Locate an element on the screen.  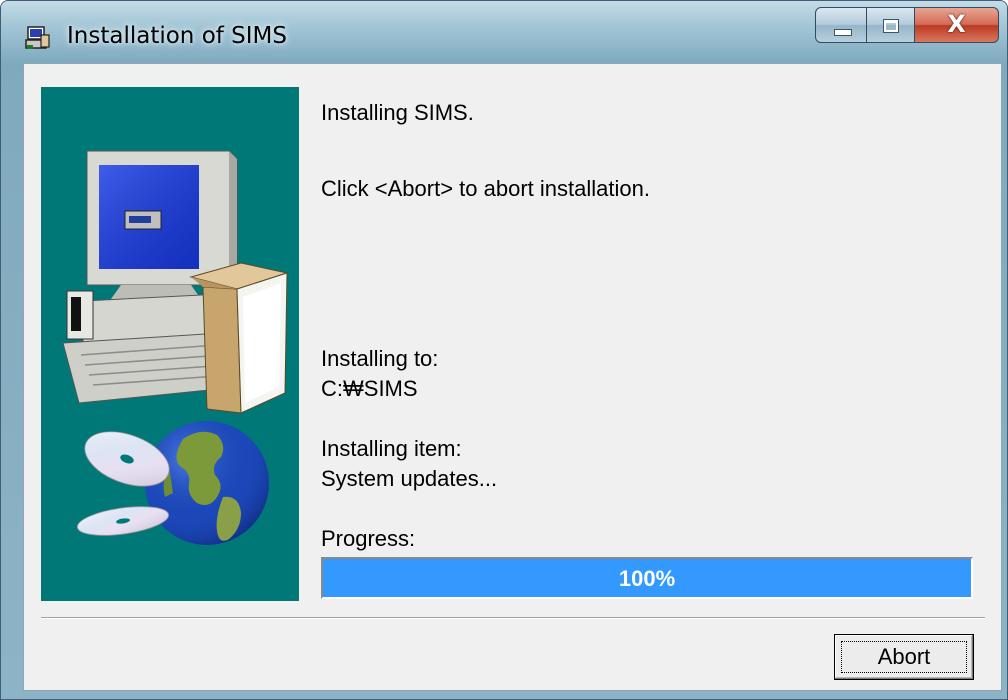
close-icon: X is located at coordinates (956, 24).